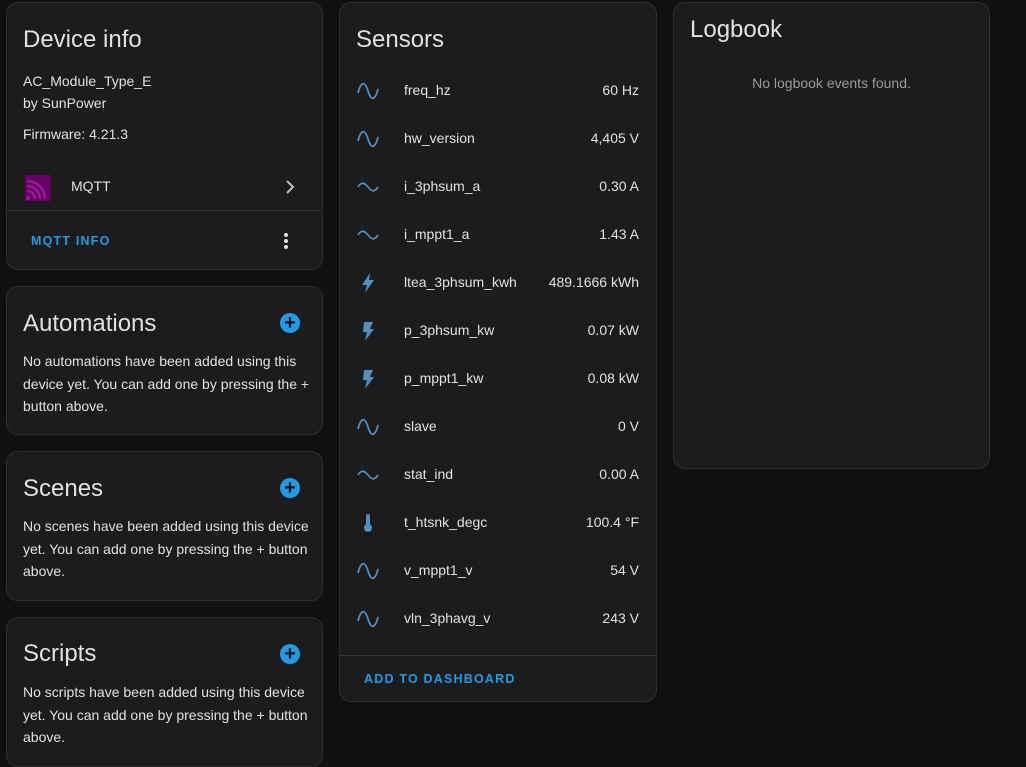 The image size is (1026, 767). I want to click on chevron-right-icon, so click(290, 187).